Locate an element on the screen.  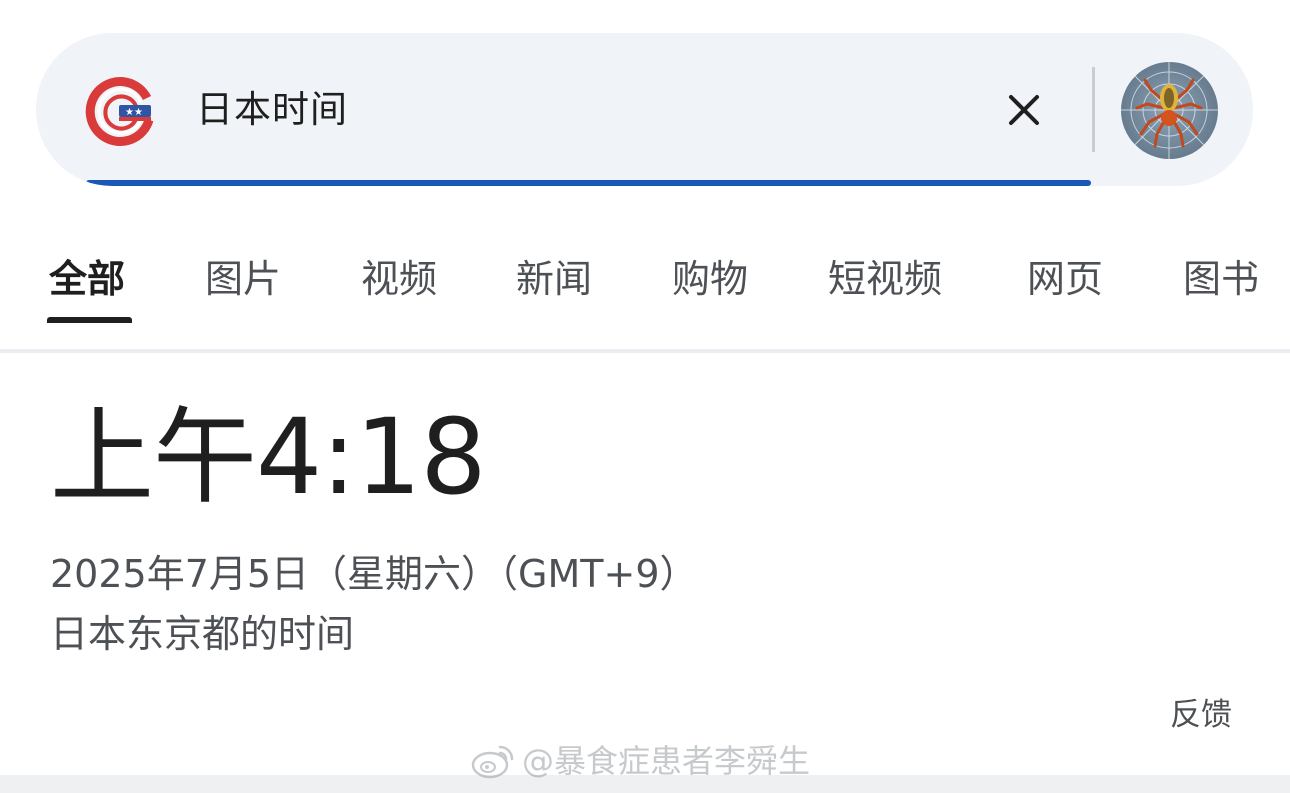
watermark-text: @暴食症患者李舜生 is located at coordinates (666, 761).